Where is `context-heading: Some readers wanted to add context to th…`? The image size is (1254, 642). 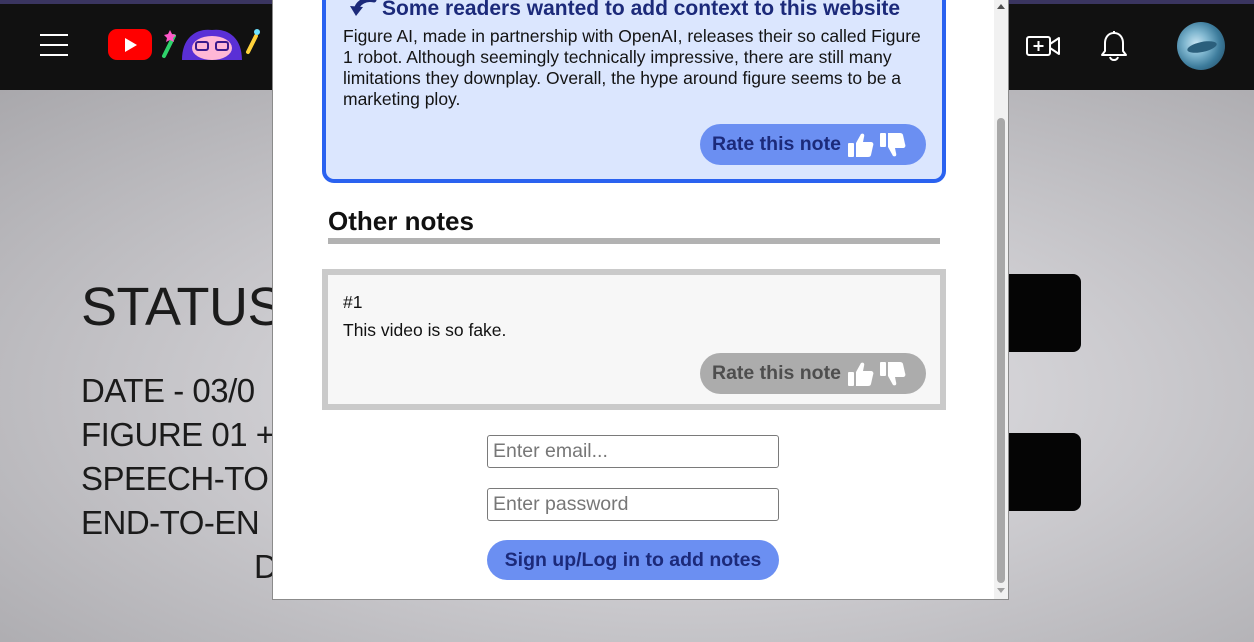
context-heading: Some readers wanted to add context to th… is located at coordinates (641, 10).